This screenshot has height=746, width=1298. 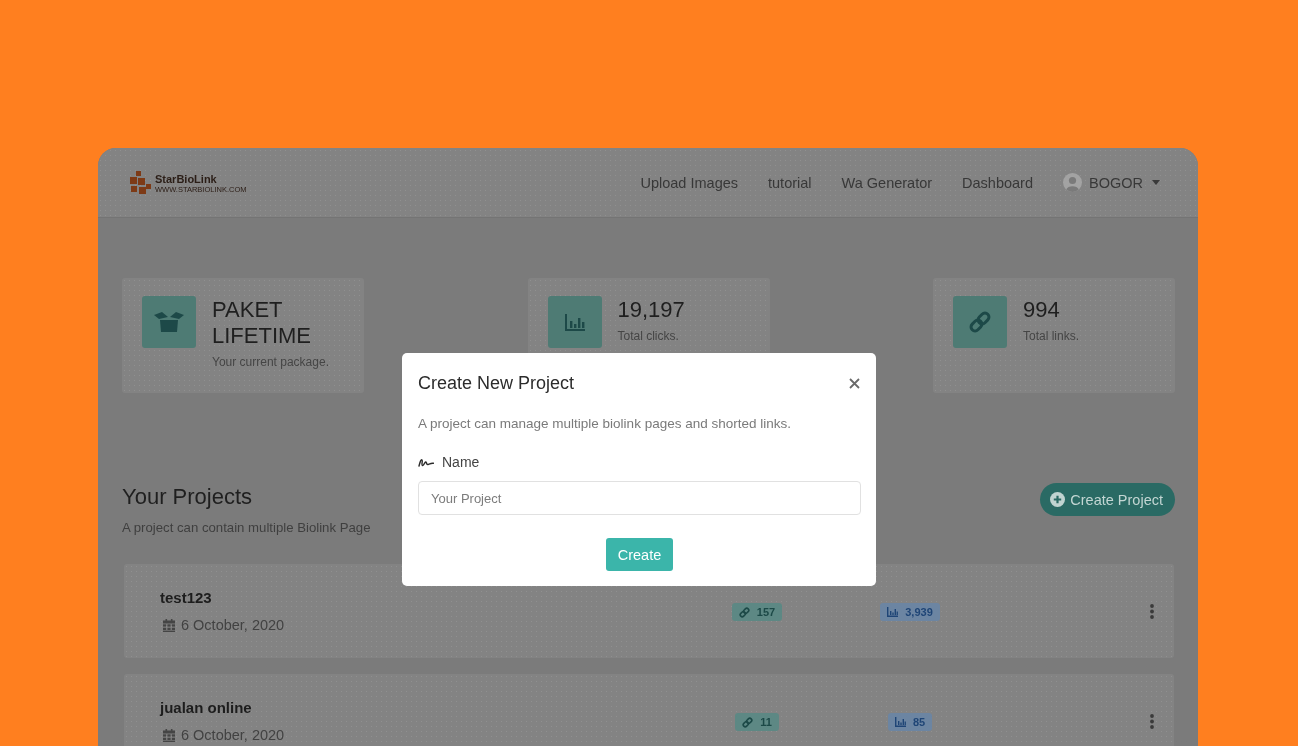 I want to click on close-icon, so click(x=854, y=383).